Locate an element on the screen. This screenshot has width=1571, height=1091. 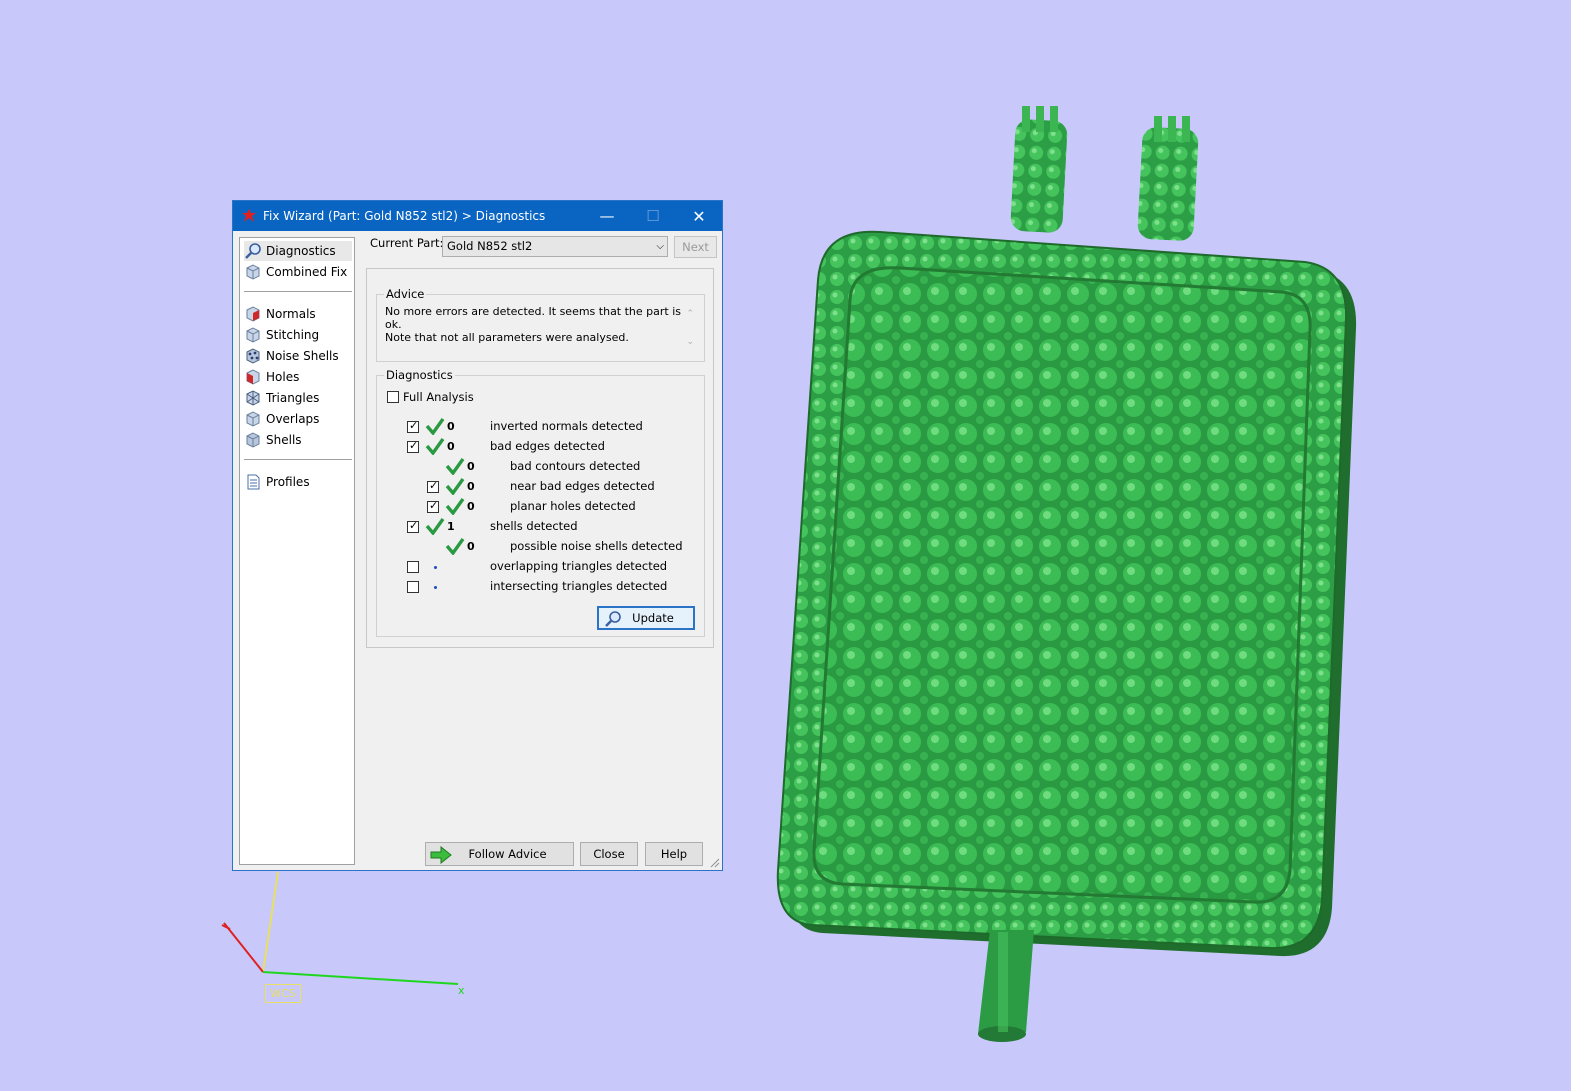
intersecting-triangles-checkbox is located at coordinates (413, 587).